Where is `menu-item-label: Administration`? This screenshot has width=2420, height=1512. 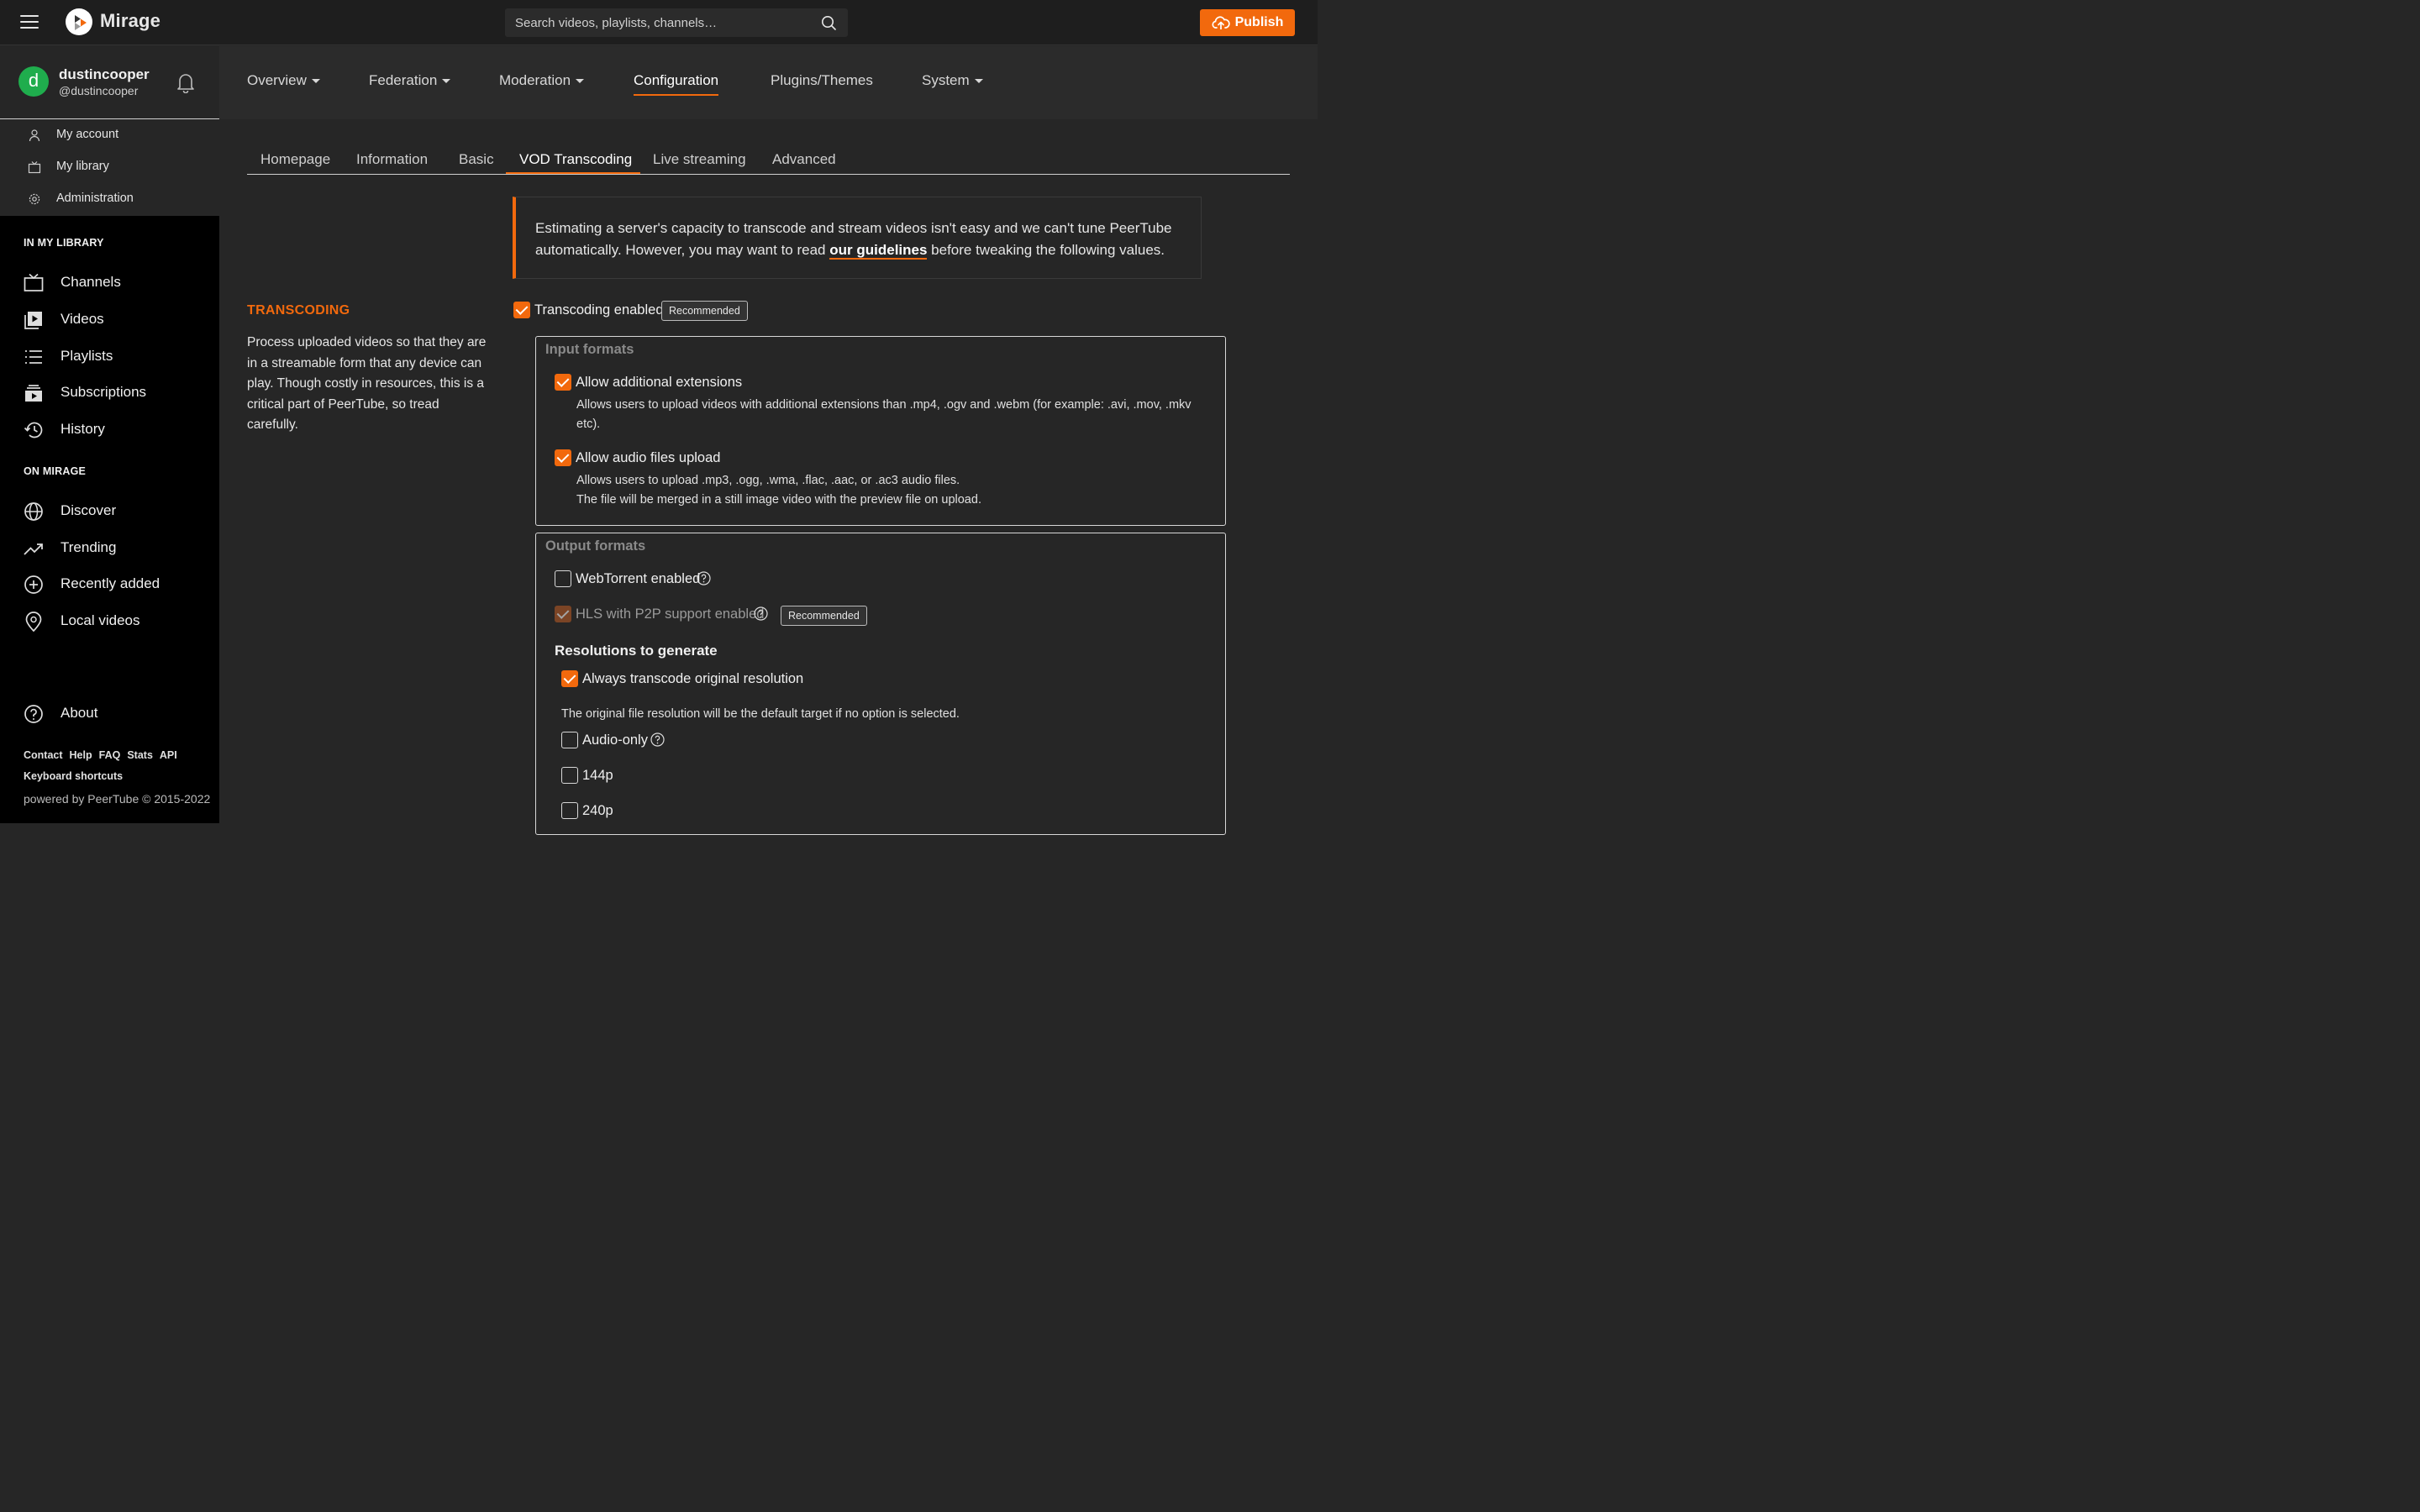 menu-item-label: Administration is located at coordinates (95, 198).